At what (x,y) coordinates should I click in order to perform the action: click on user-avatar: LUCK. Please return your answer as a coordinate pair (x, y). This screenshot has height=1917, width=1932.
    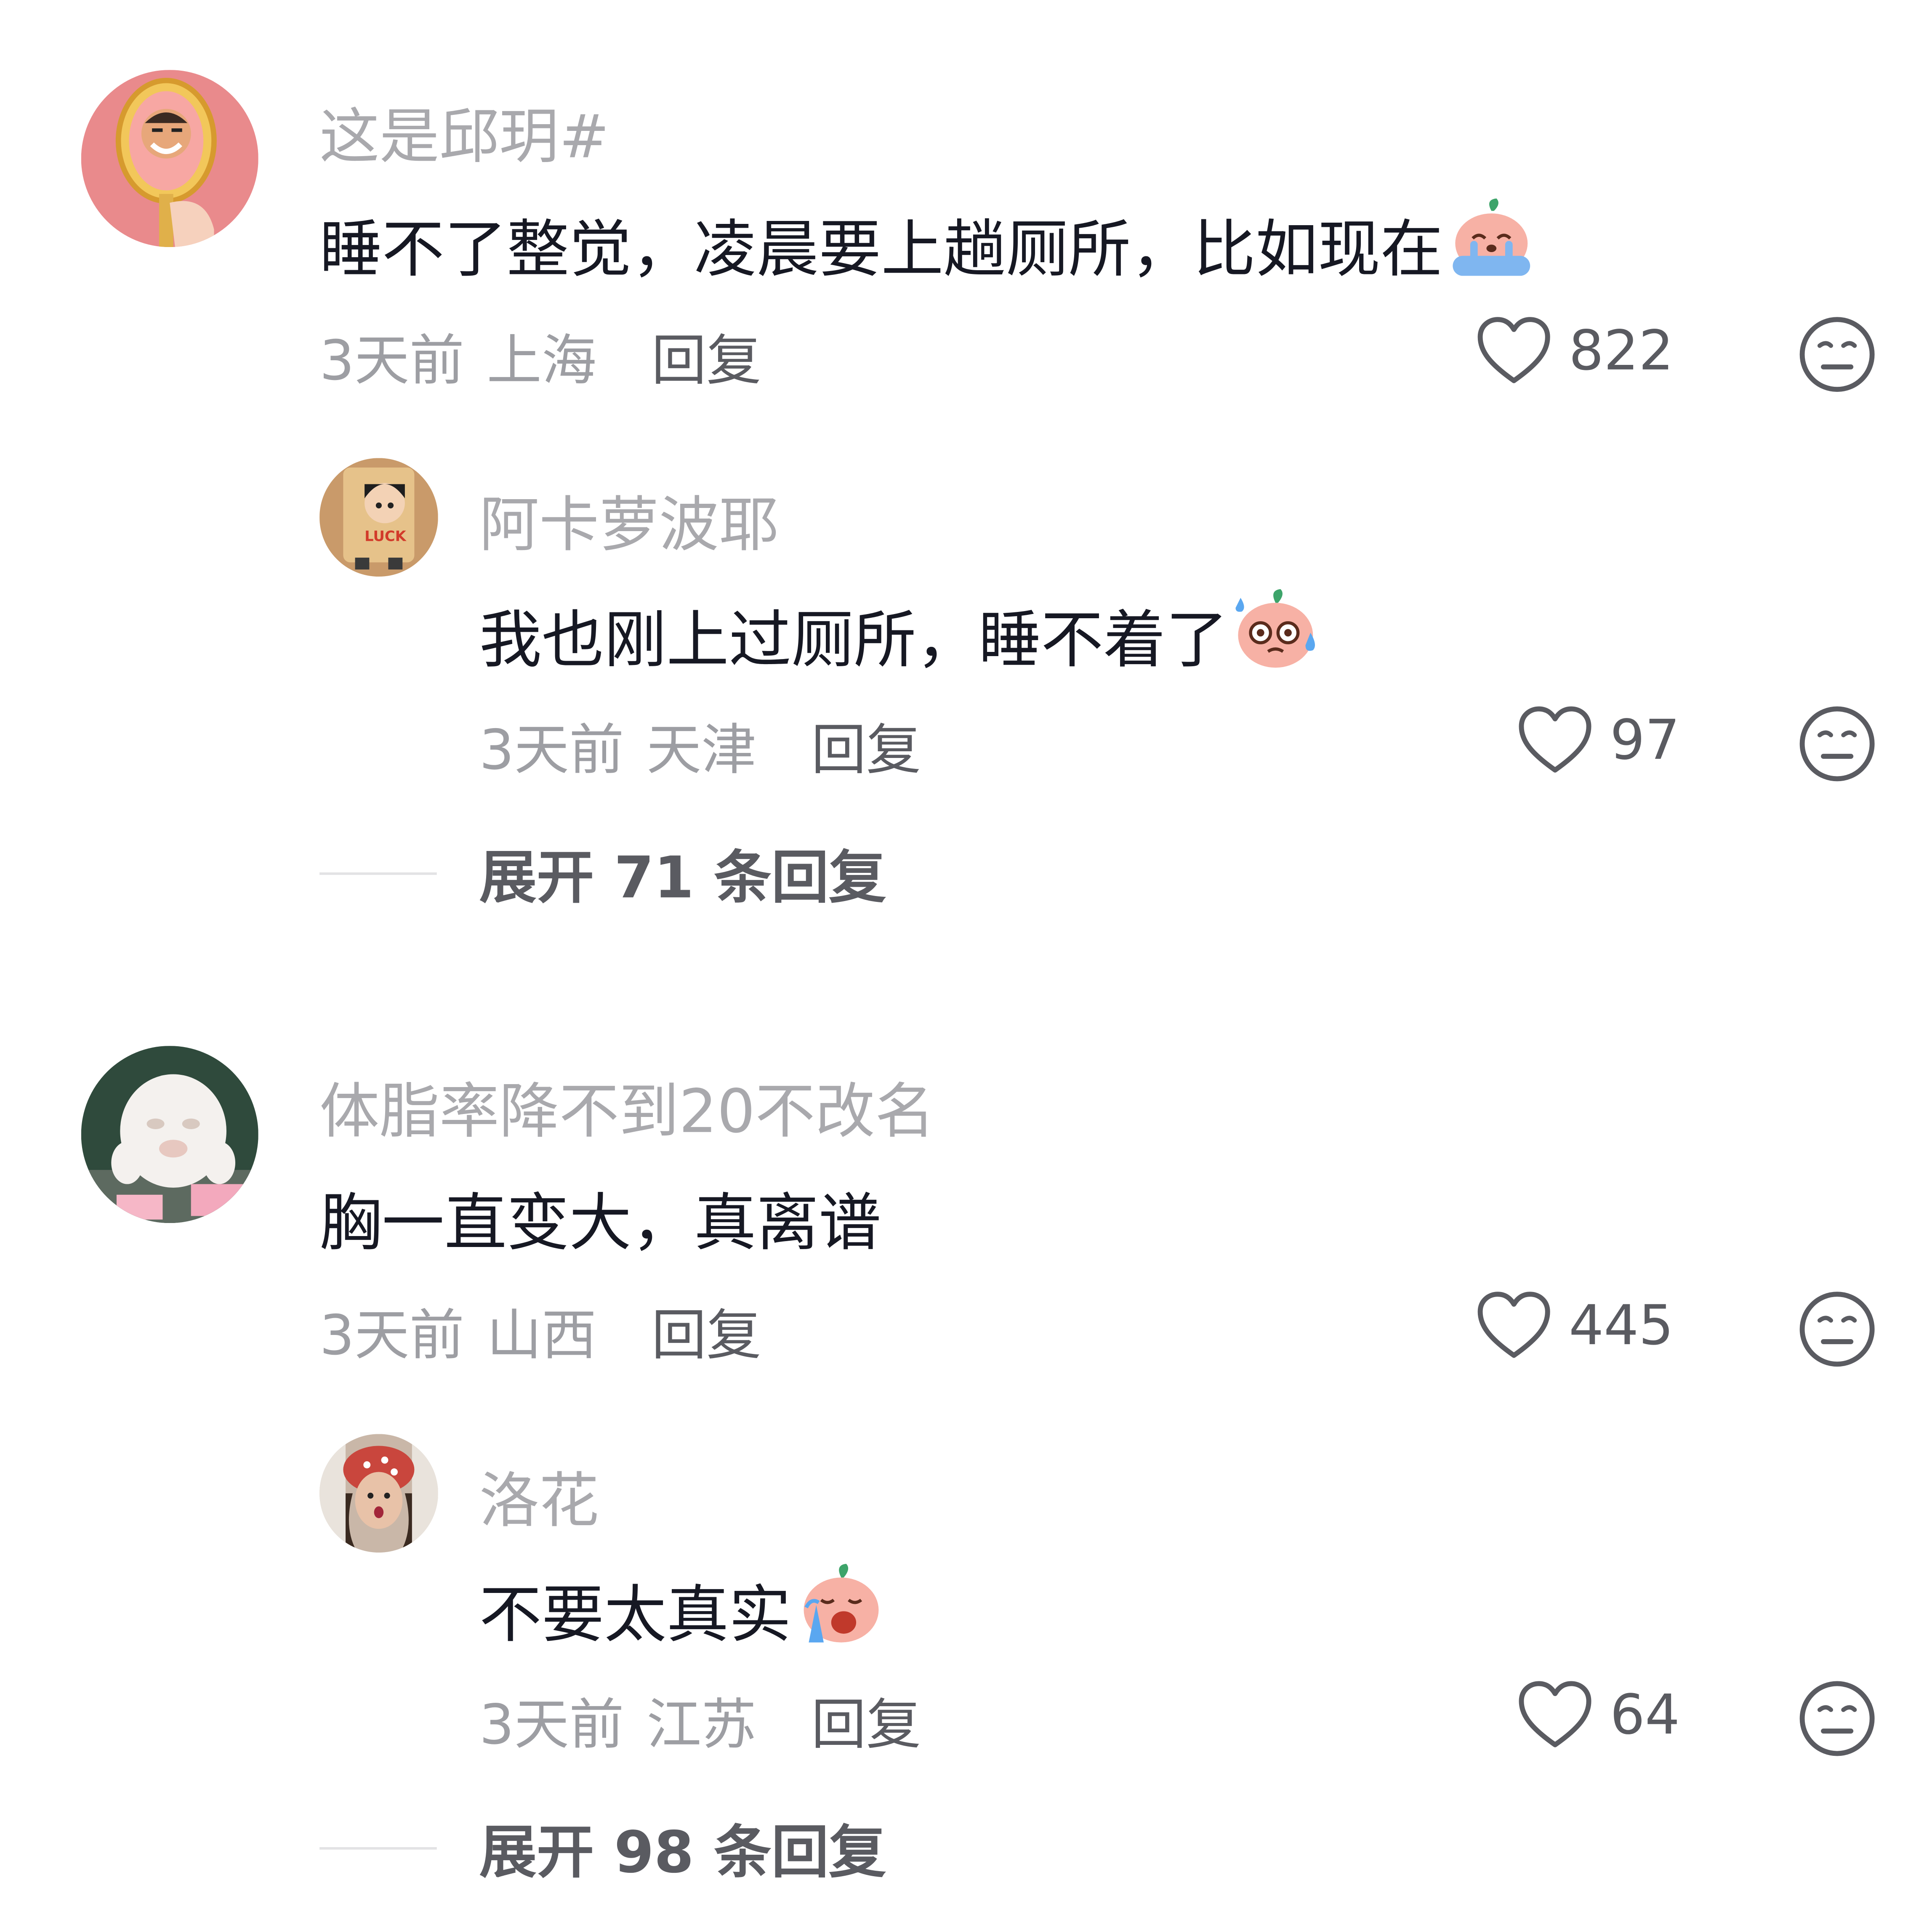
    Looking at the image, I should click on (379, 517).